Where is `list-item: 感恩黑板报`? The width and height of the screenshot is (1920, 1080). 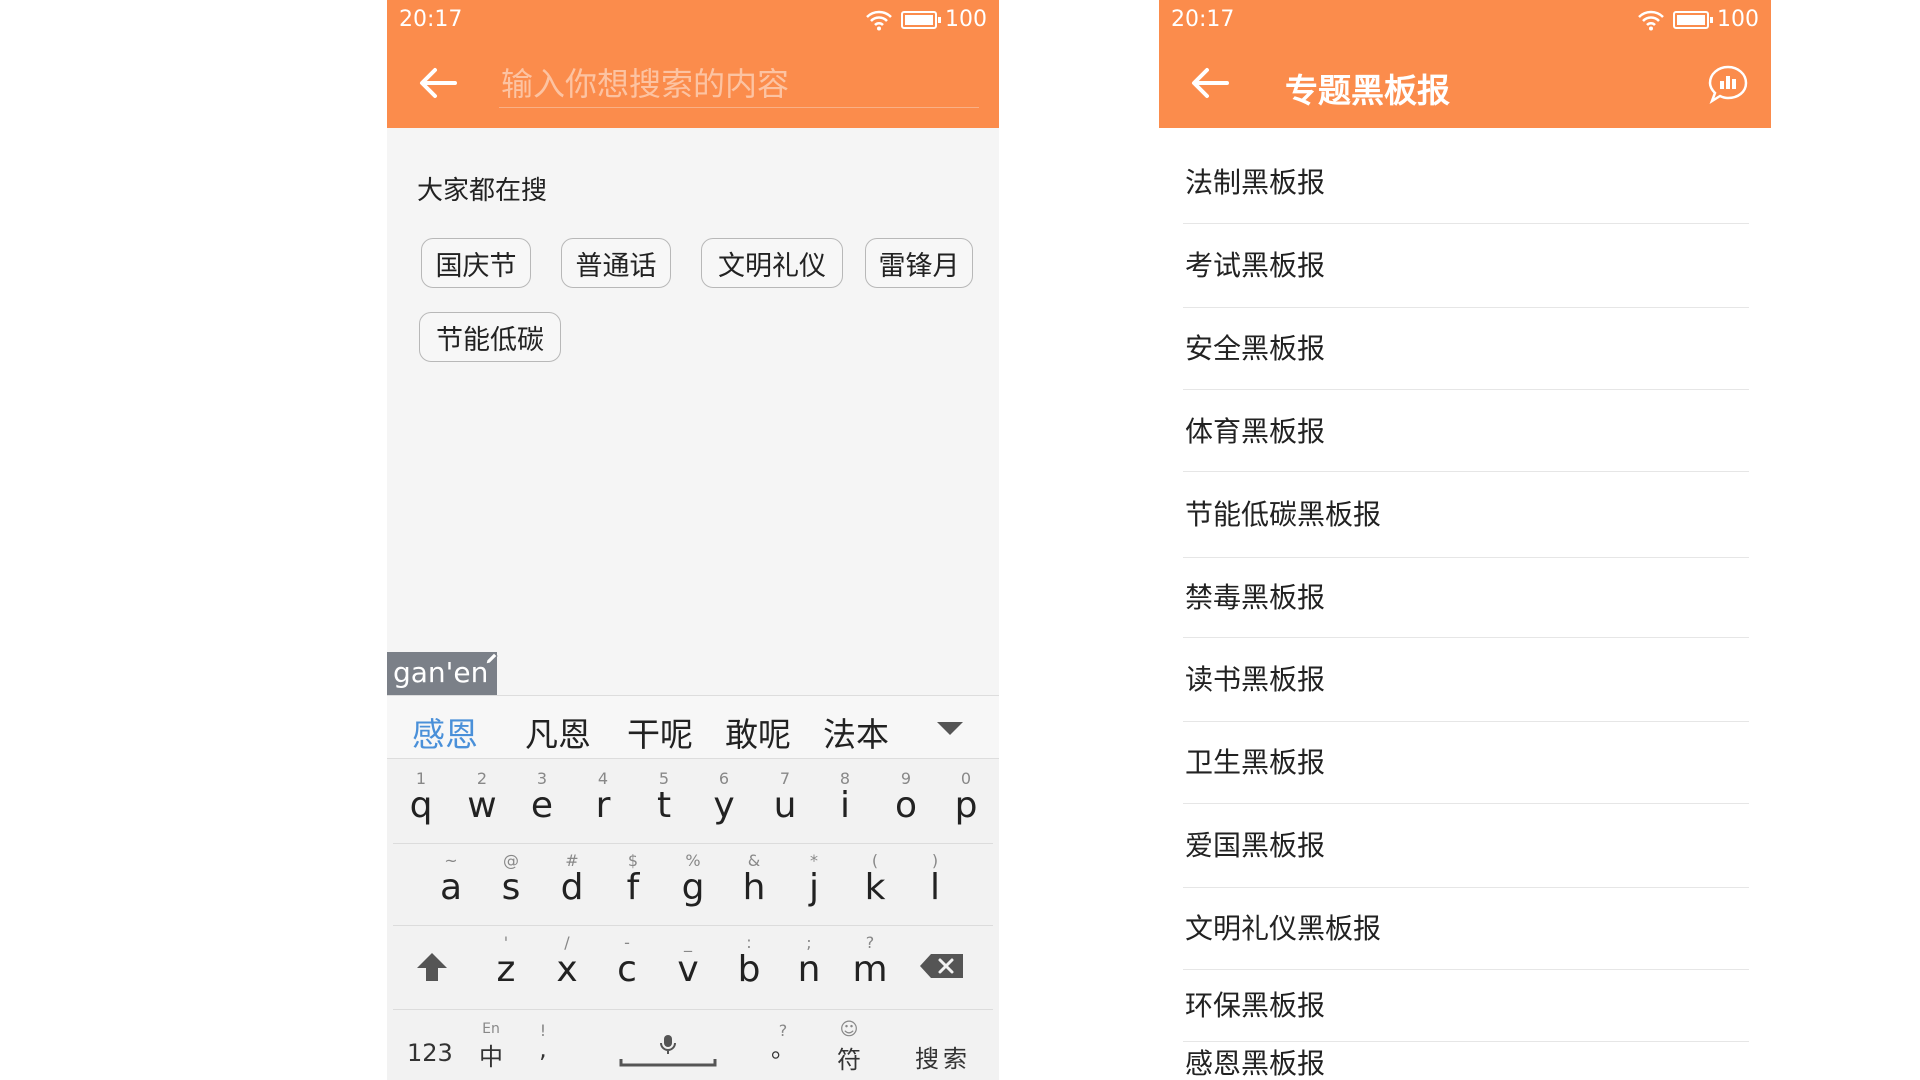 list-item: 感恩黑板报 is located at coordinates (1466, 1061).